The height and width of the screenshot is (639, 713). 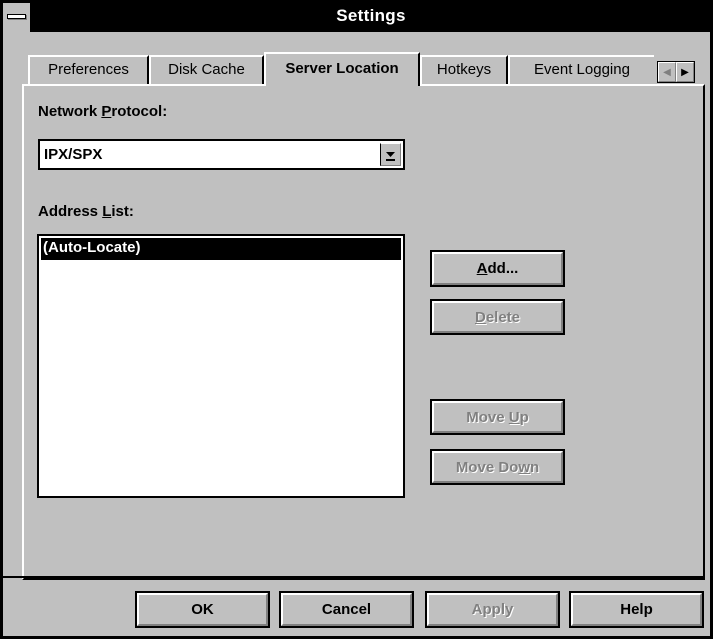 What do you see at coordinates (371, 15) in the screenshot?
I see `window-title: Settings` at bounding box center [371, 15].